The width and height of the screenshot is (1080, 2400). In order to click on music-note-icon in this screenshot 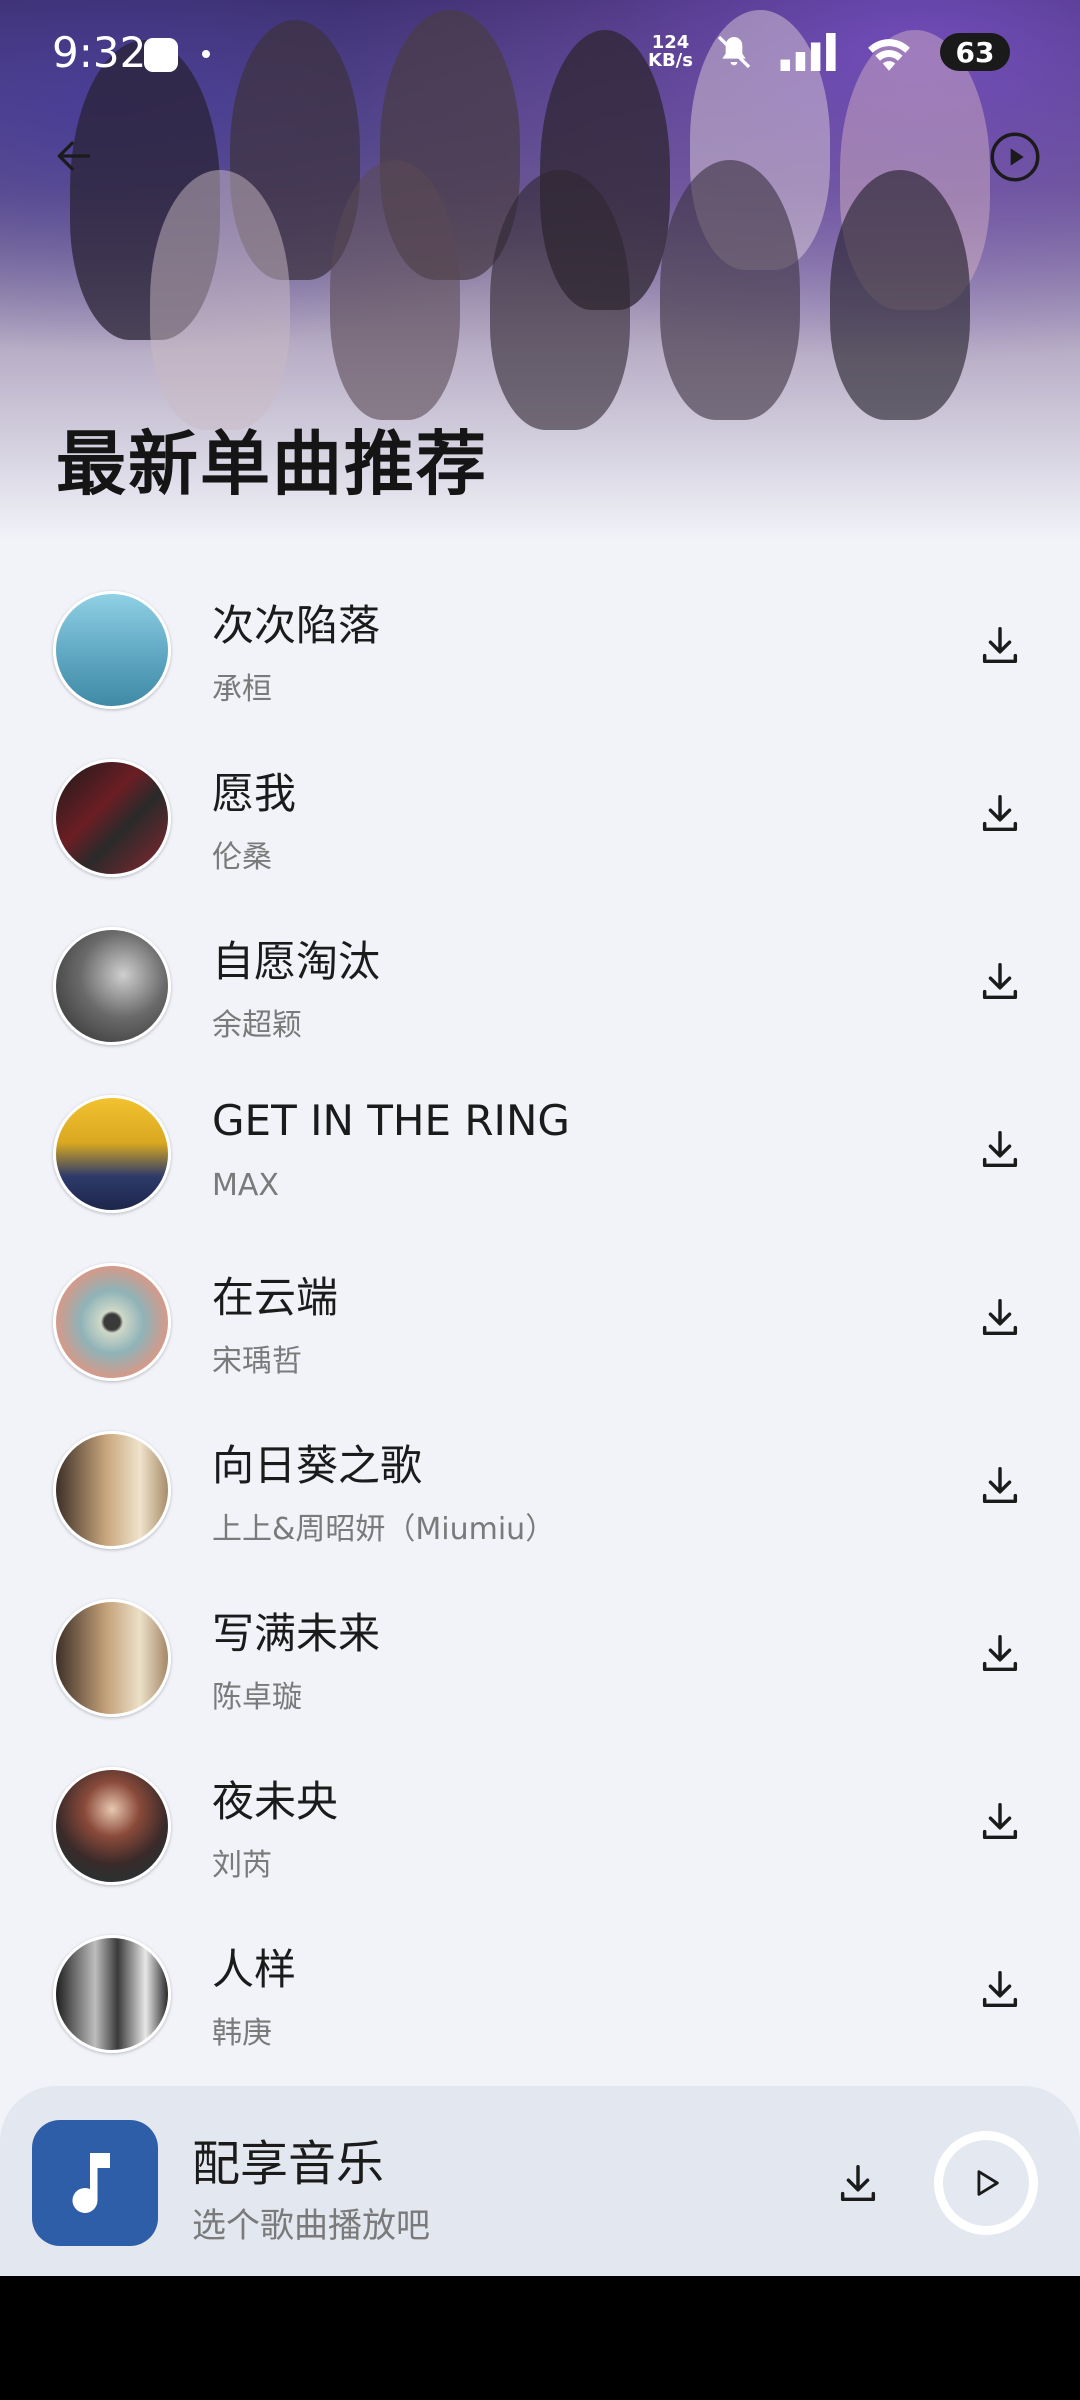, I will do `click(91, 2183)`.